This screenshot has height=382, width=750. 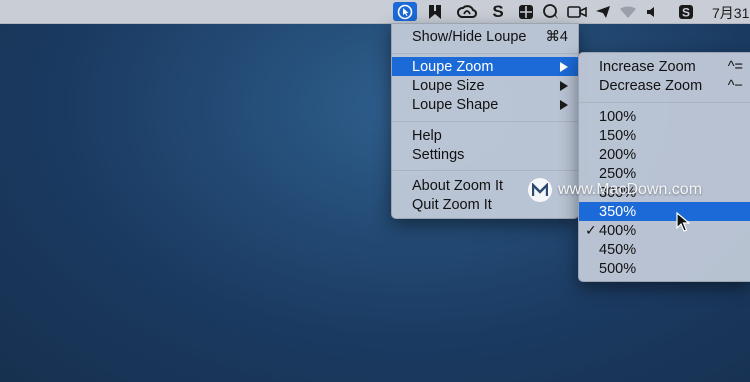 What do you see at coordinates (647, 66) in the screenshot?
I see `menu-item-label: Increase Zoom` at bounding box center [647, 66].